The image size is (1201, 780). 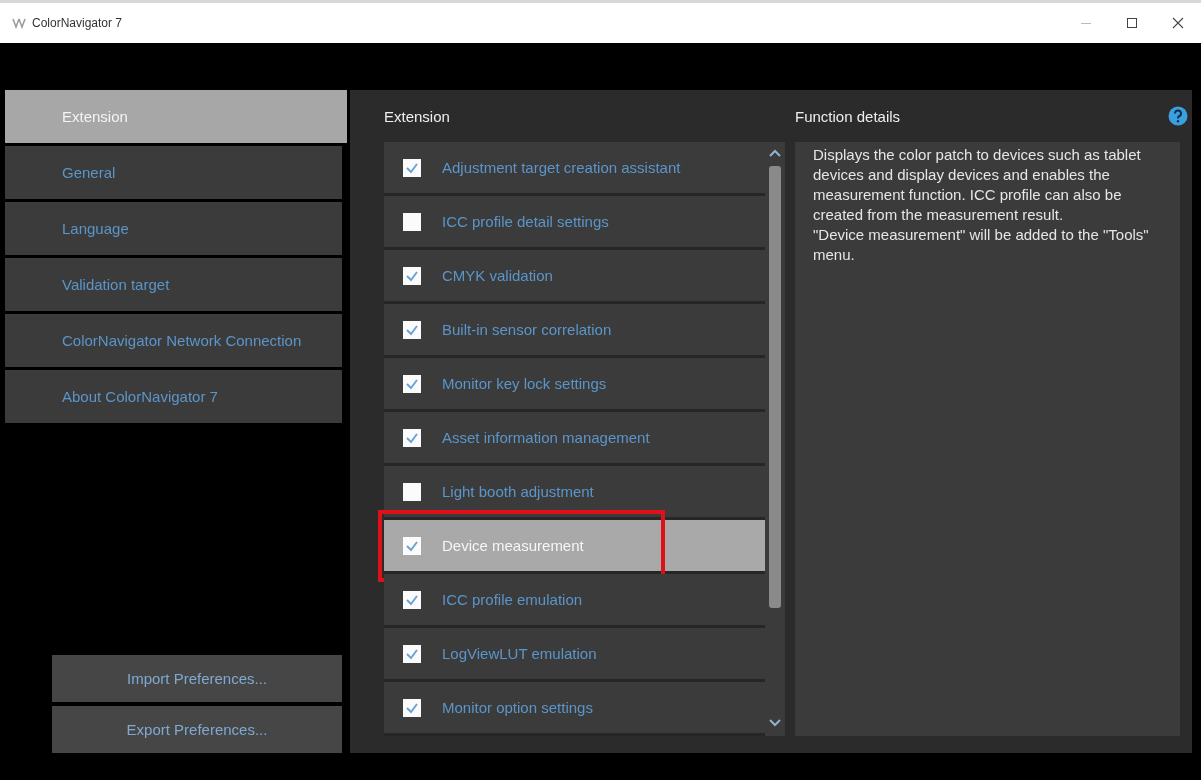 What do you see at coordinates (574, 223) in the screenshot?
I see `checkbox-row: ICC profile detail settings` at bounding box center [574, 223].